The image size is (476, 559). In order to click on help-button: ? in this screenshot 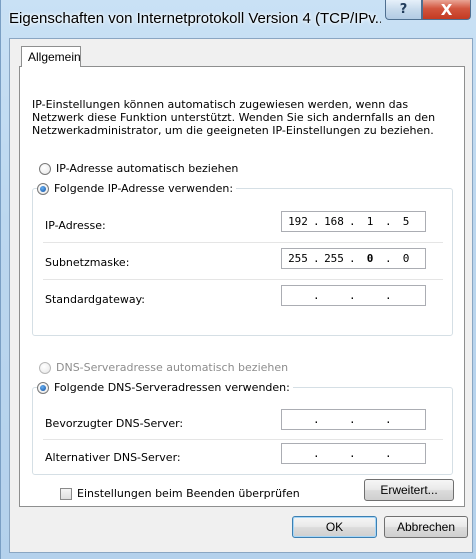, I will do `click(403, 10)`.